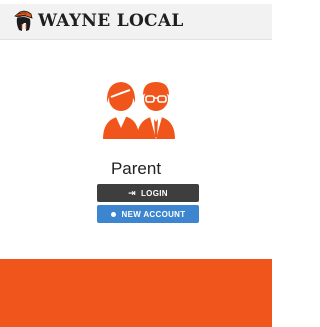  What do you see at coordinates (136, 168) in the screenshot?
I see `role-label: Parent` at bounding box center [136, 168].